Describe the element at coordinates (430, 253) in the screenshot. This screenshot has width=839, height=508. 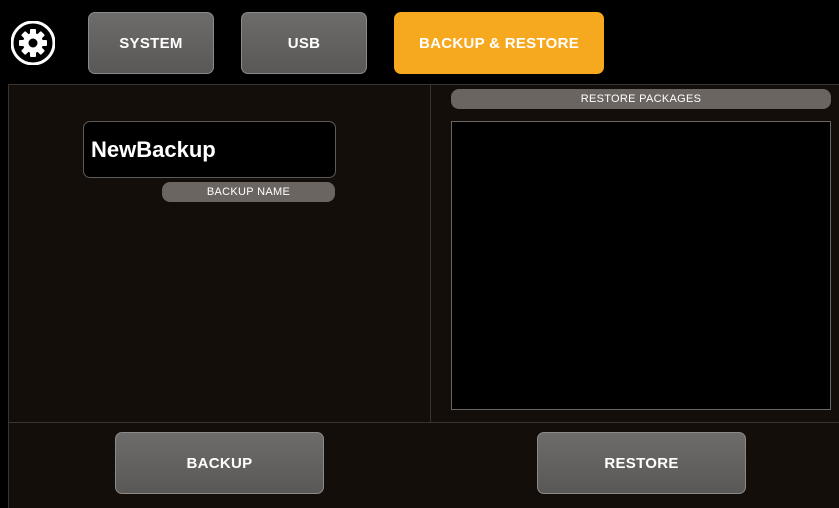
I see `panel-divider` at that location.